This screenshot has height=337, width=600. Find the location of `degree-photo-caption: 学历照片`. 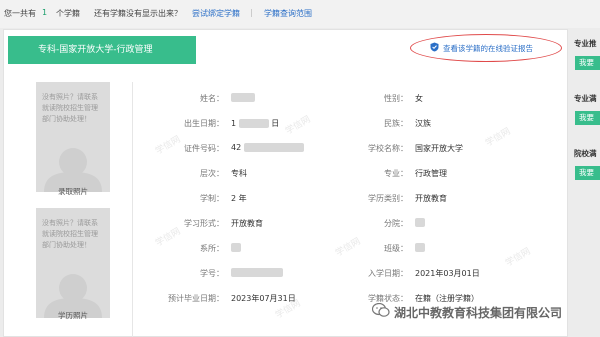

degree-photo-caption: 学历照片 is located at coordinates (73, 315).